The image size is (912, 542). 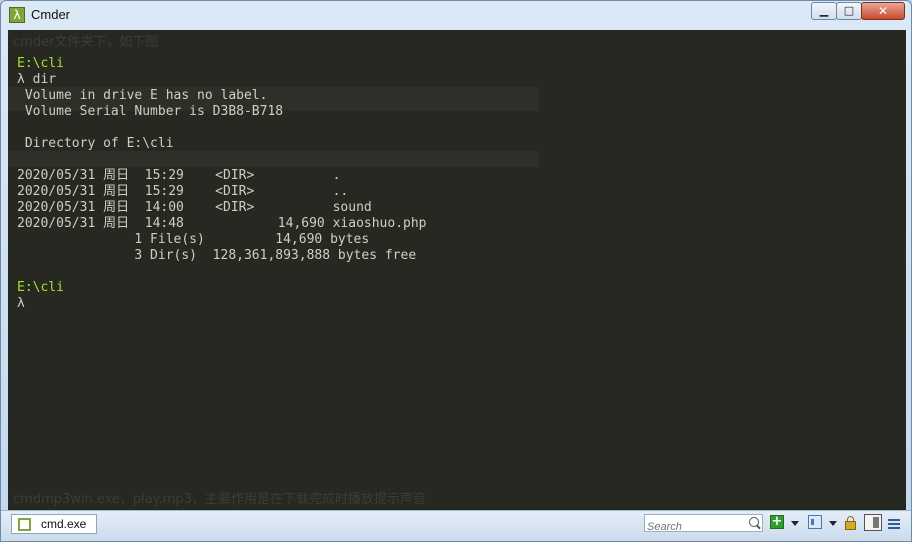 What do you see at coordinates (894, 524) in the screenshot?
I see `menu-icon` at bounding box center [894, 524].